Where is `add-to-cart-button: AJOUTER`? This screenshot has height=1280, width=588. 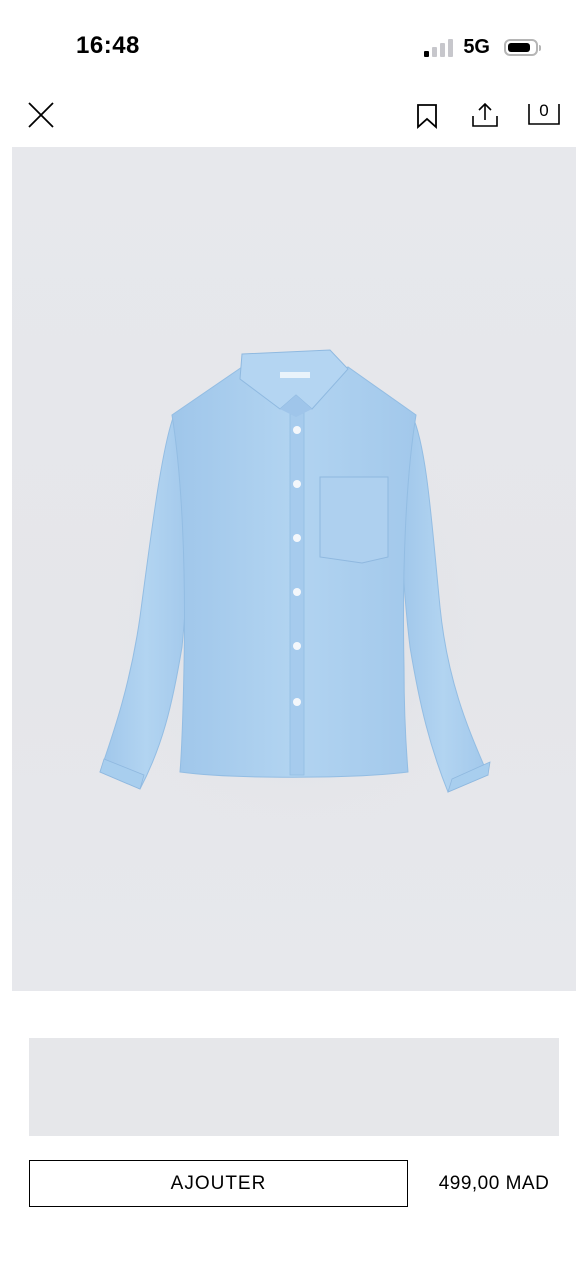 add-to-cart-button: AJOUTER is located at coordinates (218, 1183).